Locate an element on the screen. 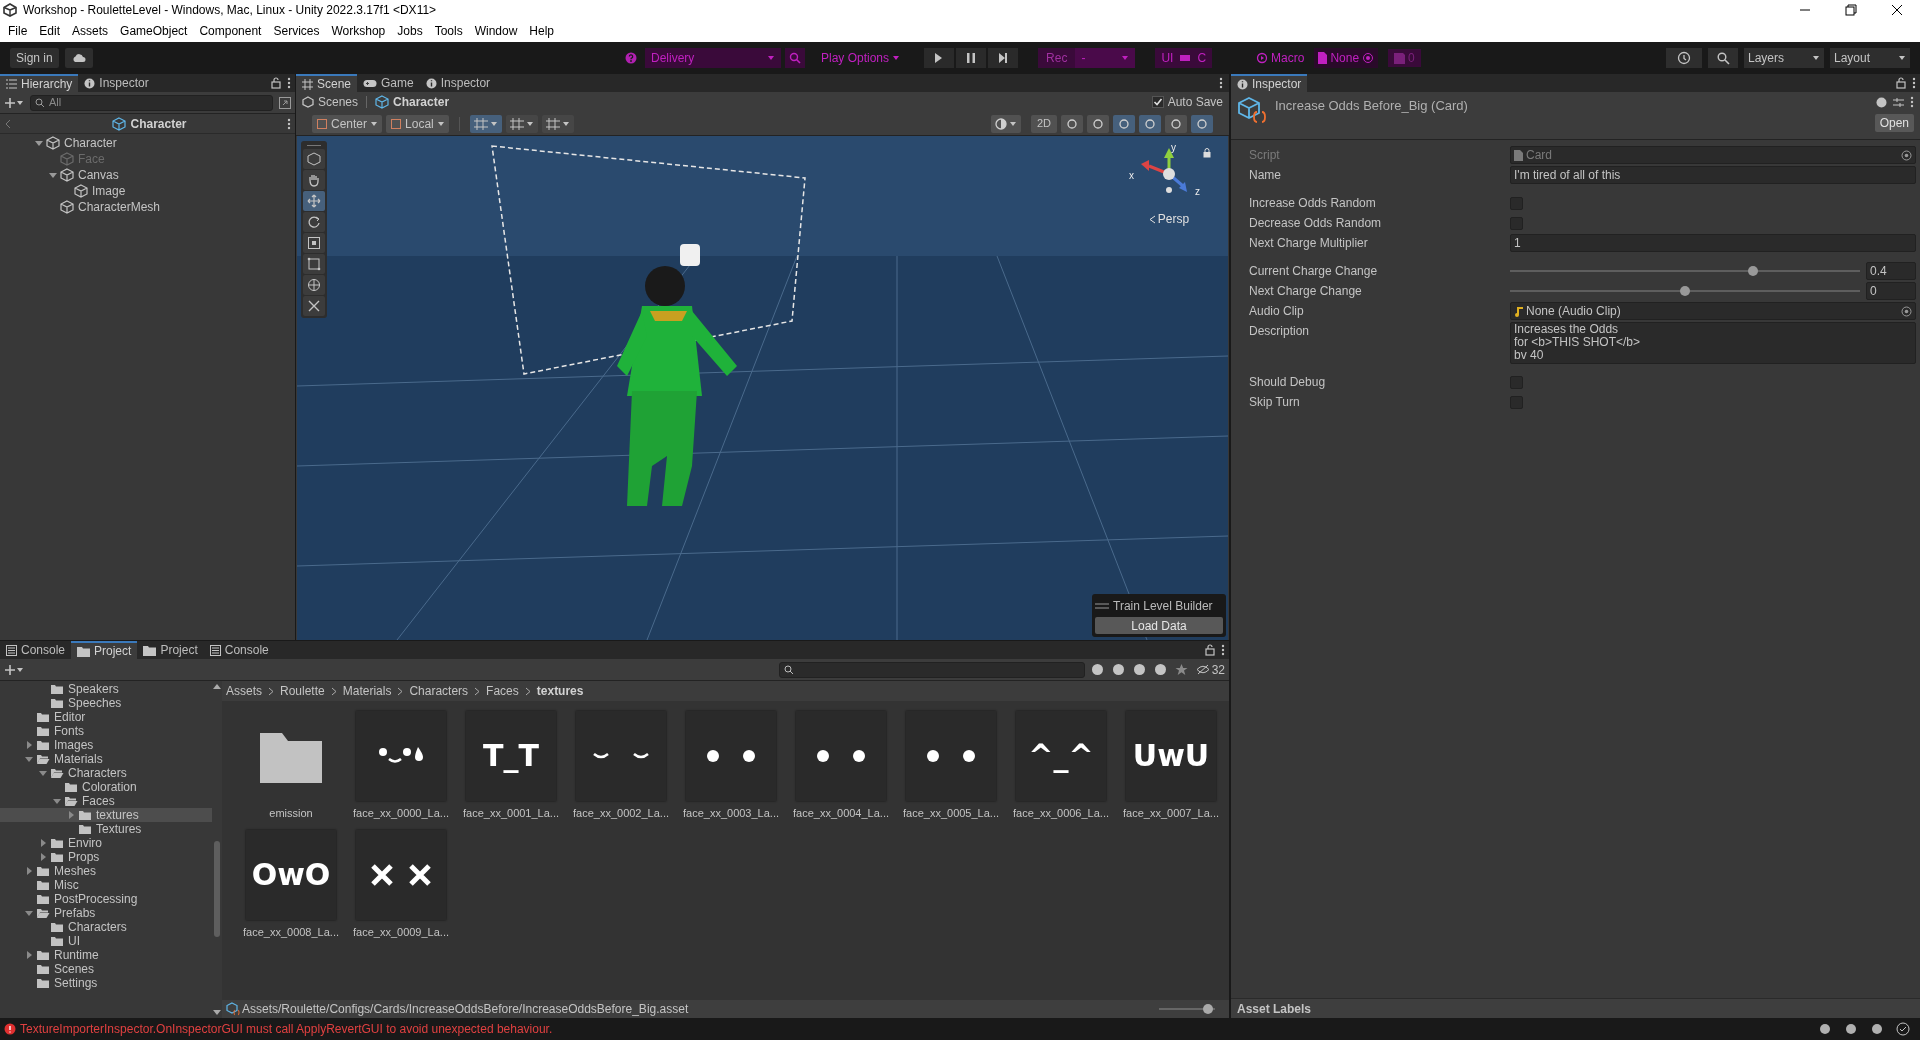  shading-dropdown is located at coordinates (1005, 123).